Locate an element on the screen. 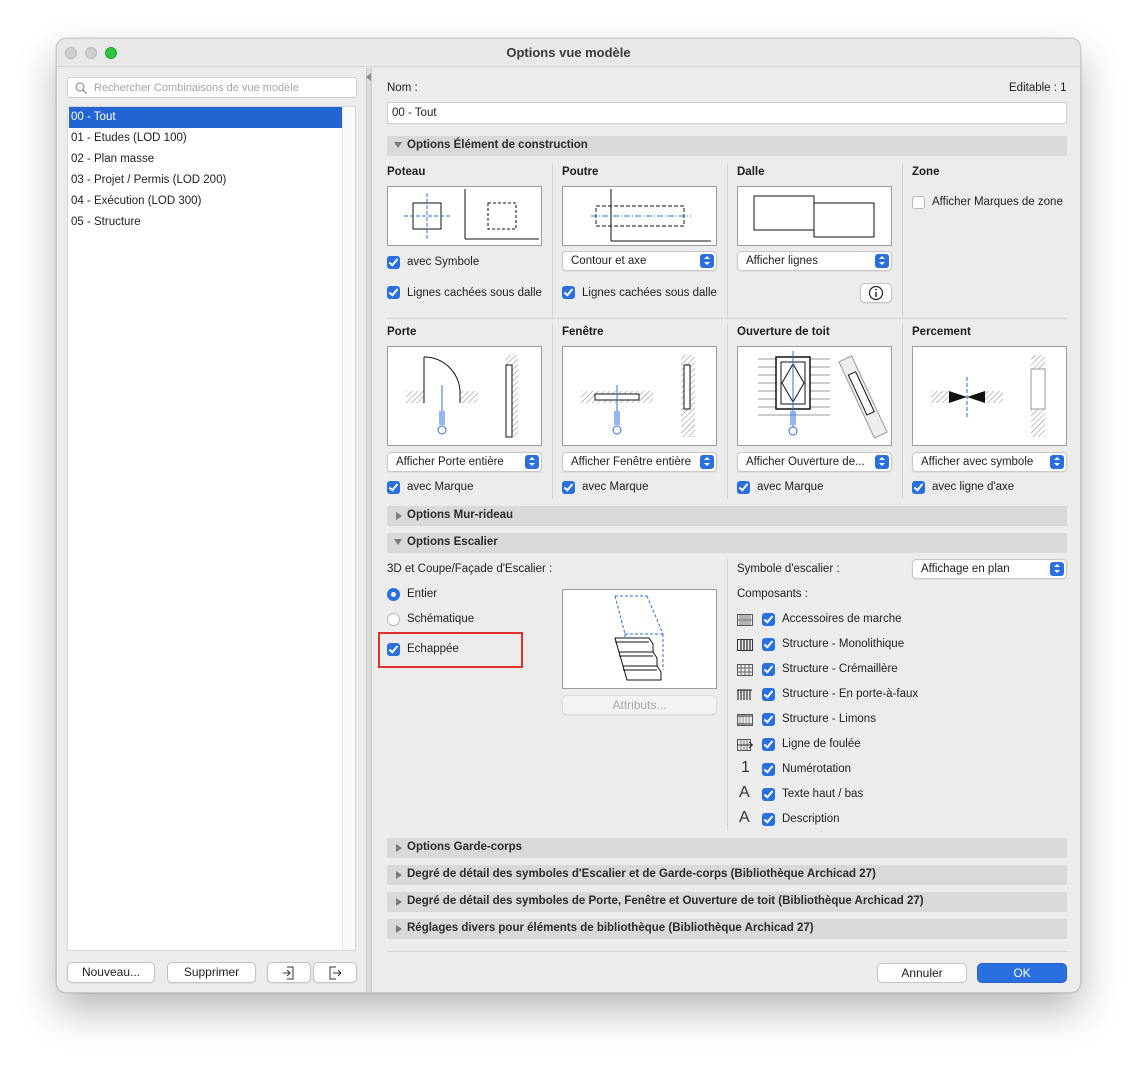 The height and width of the screenshot is (1067, 1137). import-button is located at coordinates (289, 972).